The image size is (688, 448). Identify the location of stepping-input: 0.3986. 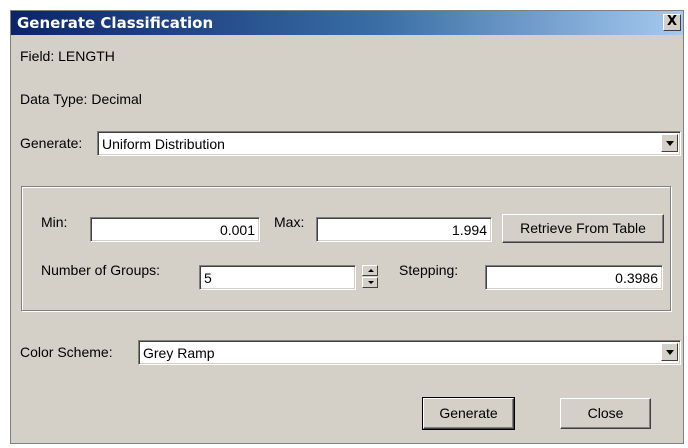
(574, 277).